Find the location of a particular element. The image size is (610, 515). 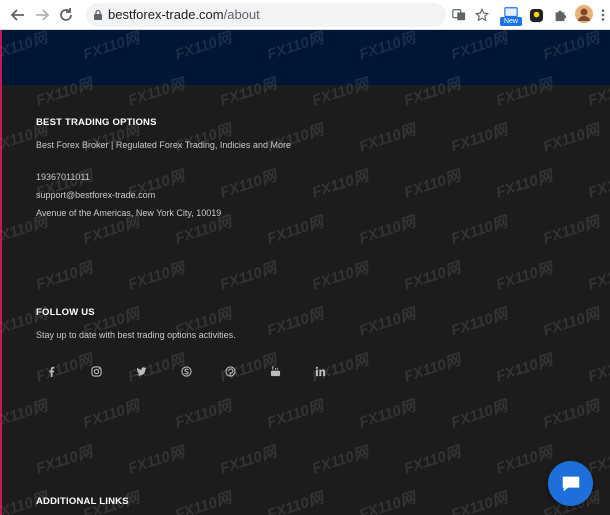

youtube-link is located at coordinates (275, 371).